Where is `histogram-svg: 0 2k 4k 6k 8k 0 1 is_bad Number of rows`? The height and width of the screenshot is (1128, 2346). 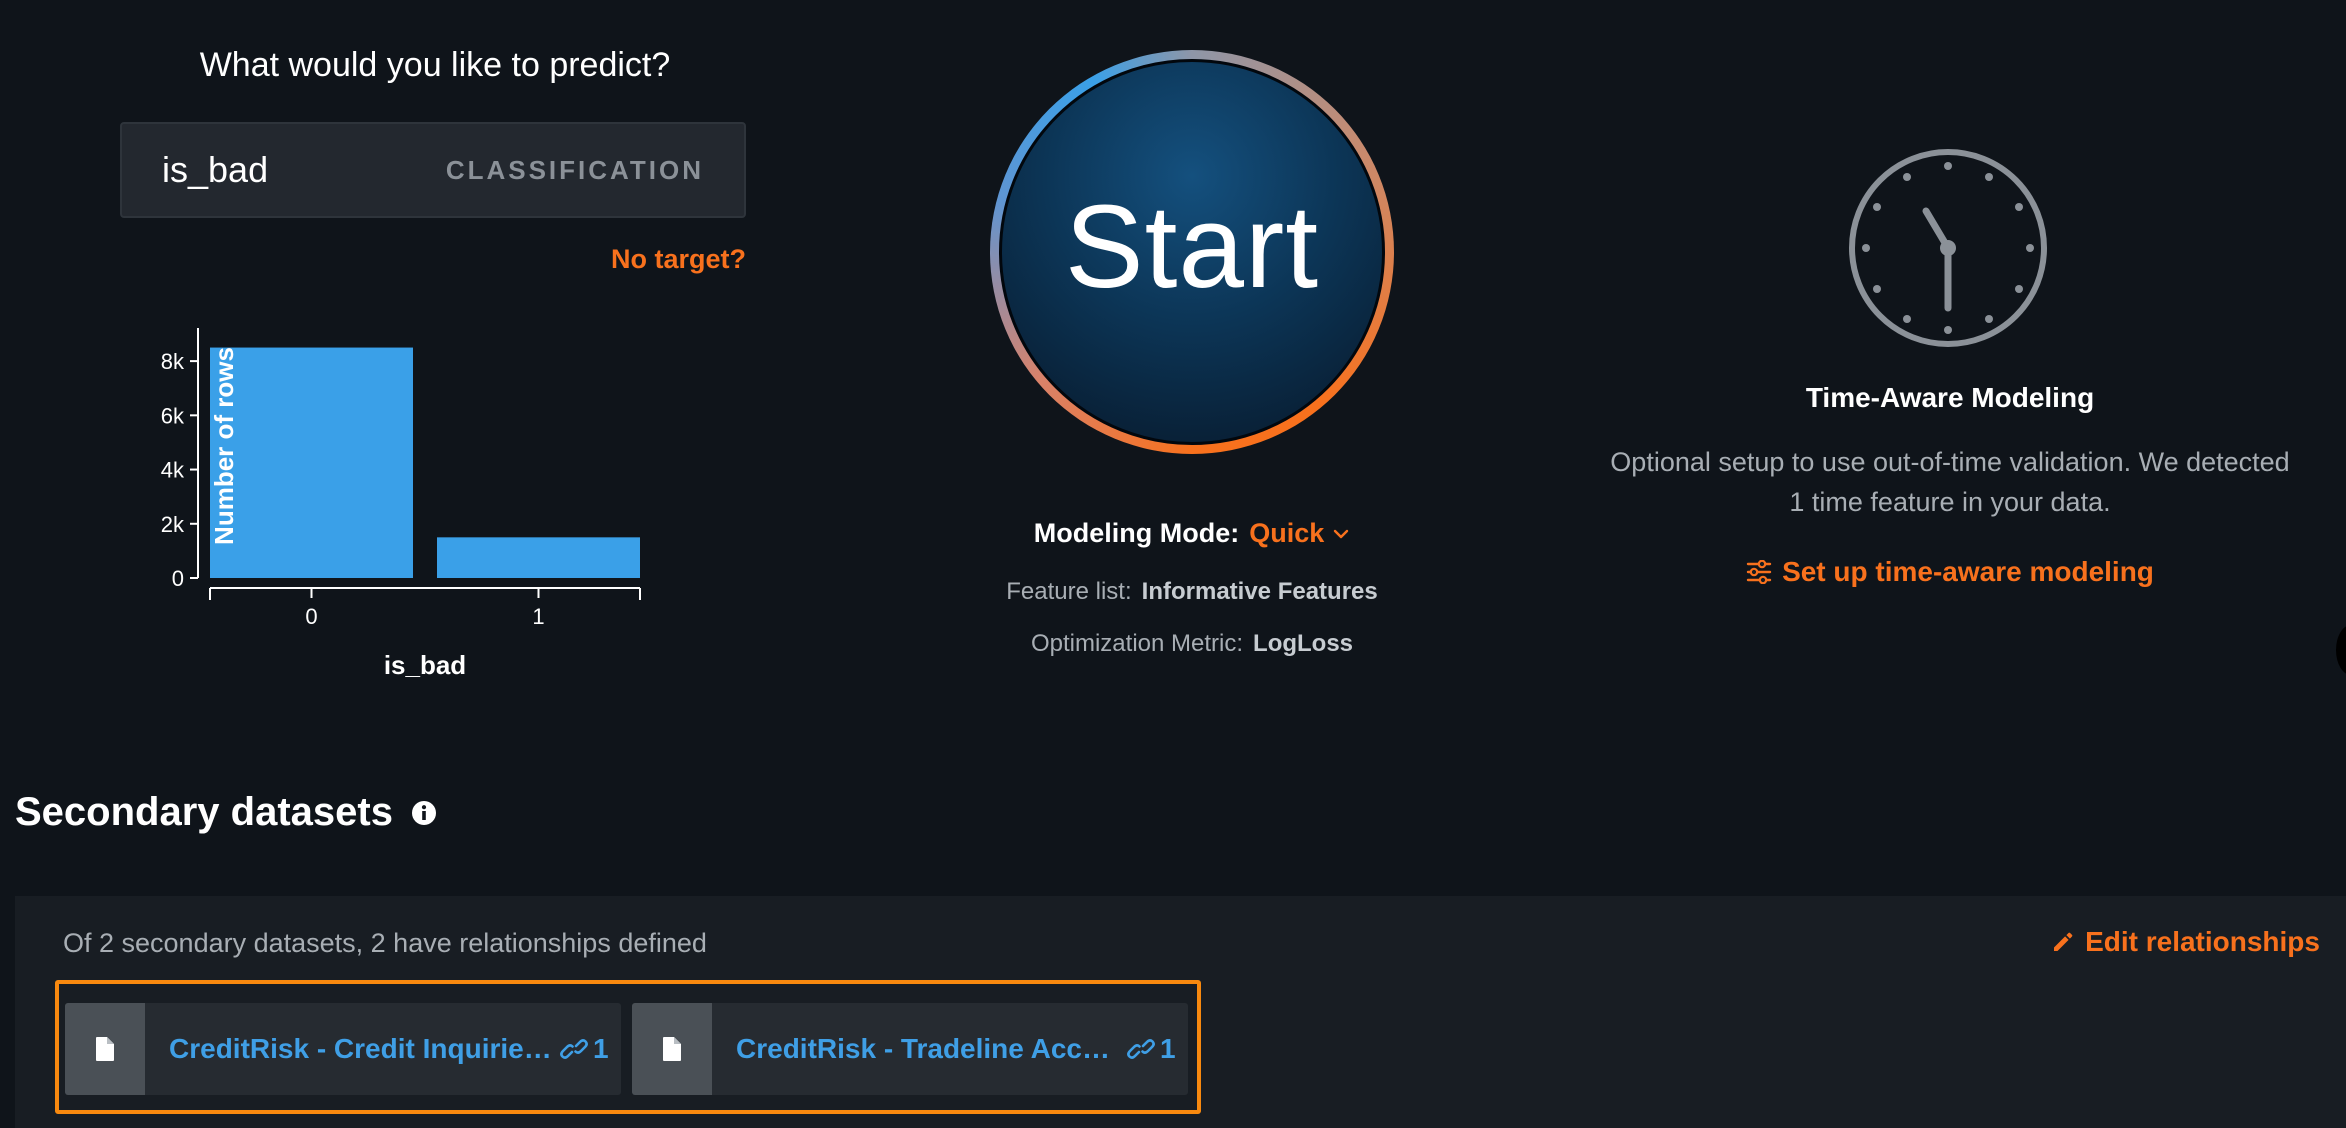 histogram-svg: 0 2k 4k 6k 8k 0 1 is_bad Number of rows is located at coordinates (401, 504).